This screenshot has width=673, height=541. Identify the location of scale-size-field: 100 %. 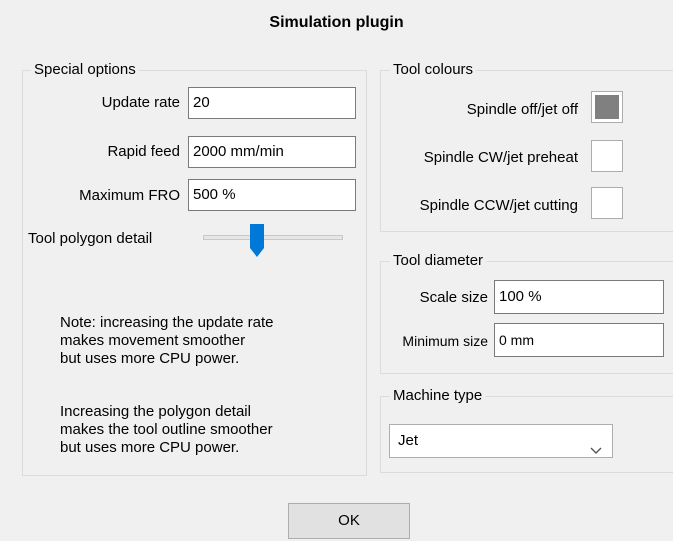
(579, 297).